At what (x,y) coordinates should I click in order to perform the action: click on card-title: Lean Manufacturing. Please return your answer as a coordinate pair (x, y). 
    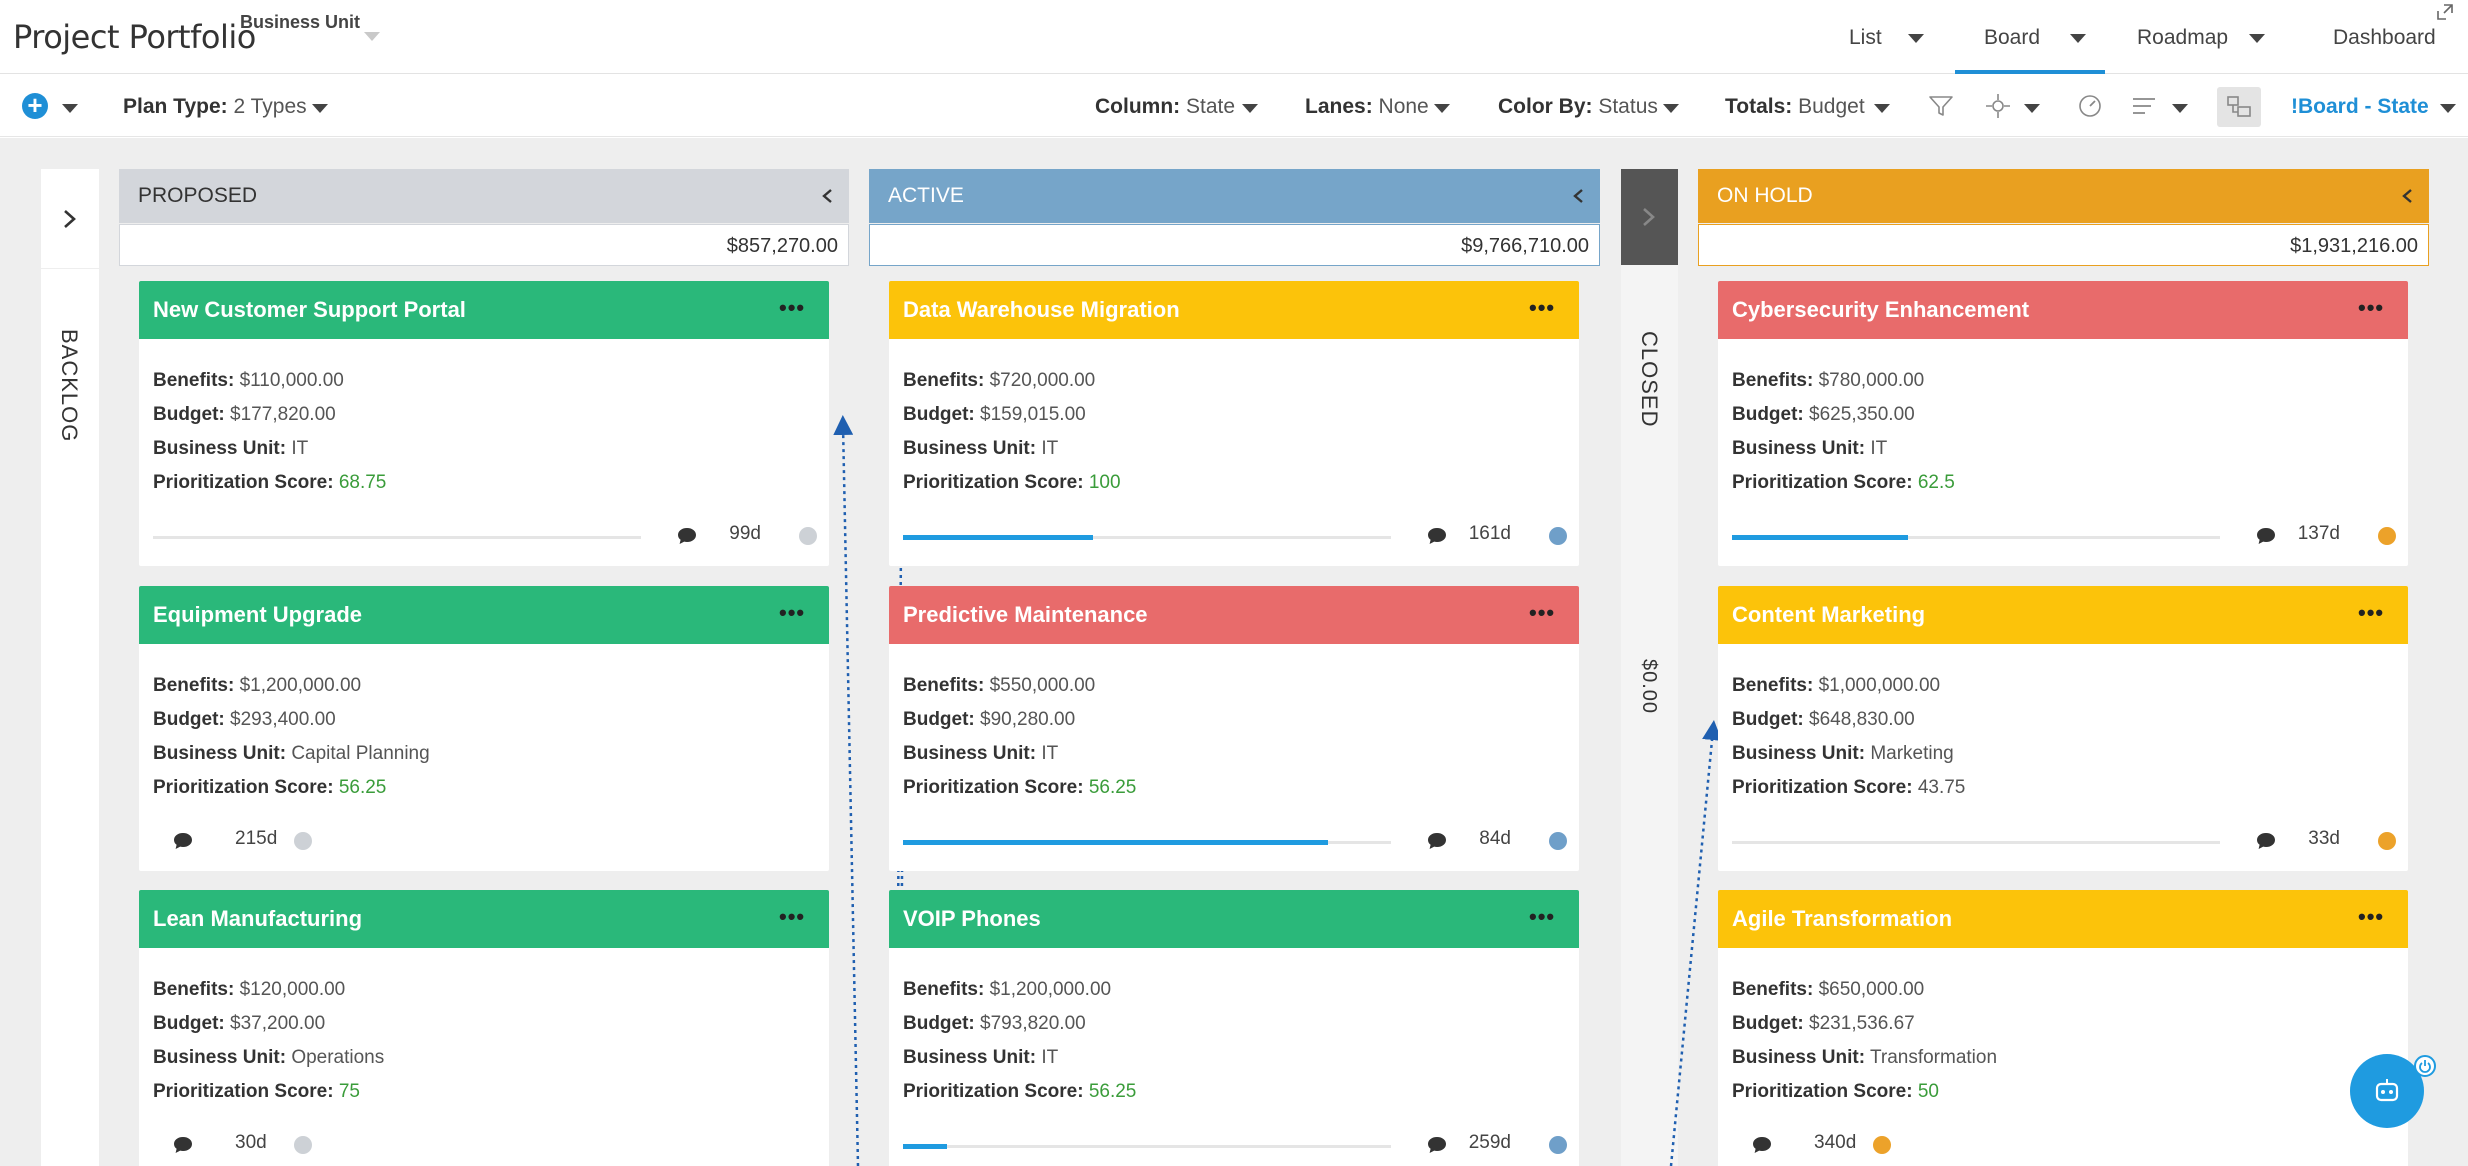
    Looking at the image, I should click on (258, 918).